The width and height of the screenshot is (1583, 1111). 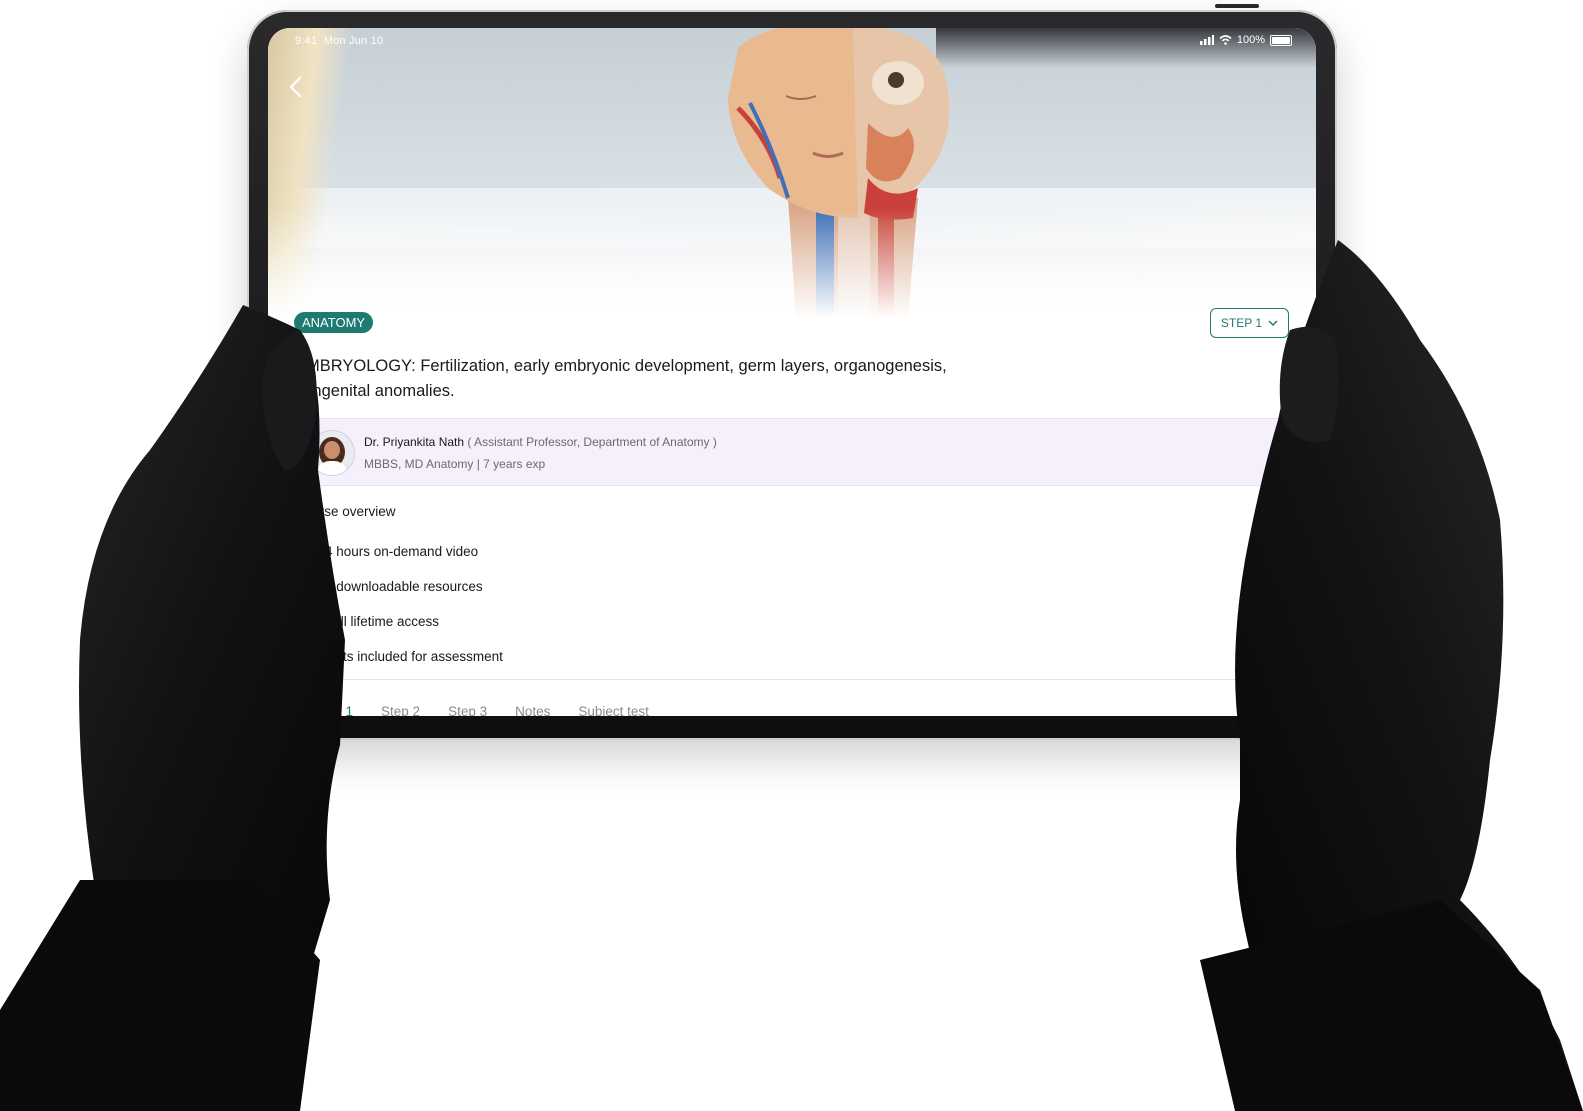 What do you see at coordinates (1273, 323) in the screenshot?
I see `chevron-down-icon` at bounding box center [1273, 323].